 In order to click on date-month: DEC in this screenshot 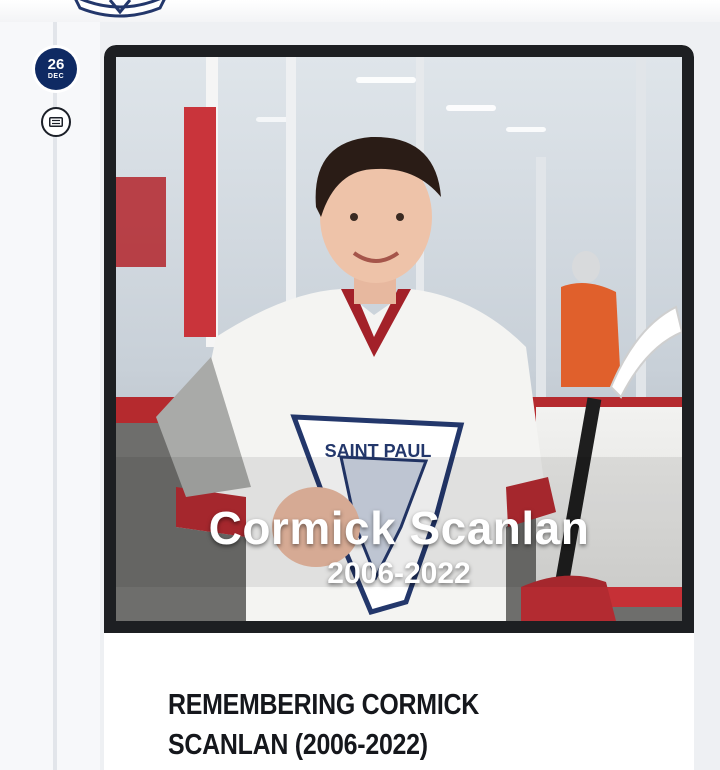, I will do `click(56, 76)`.